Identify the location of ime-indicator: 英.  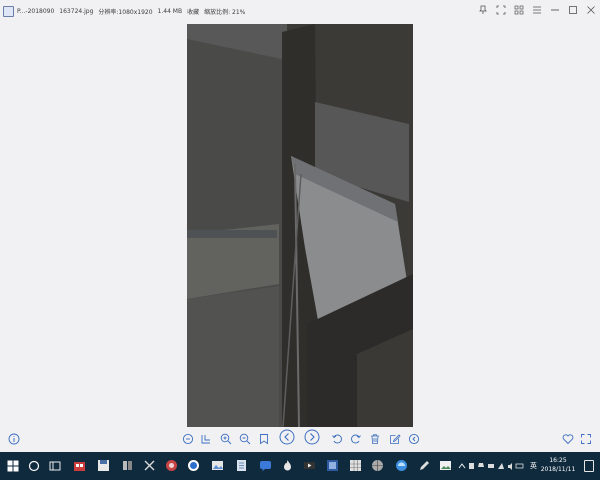
(533, 466).